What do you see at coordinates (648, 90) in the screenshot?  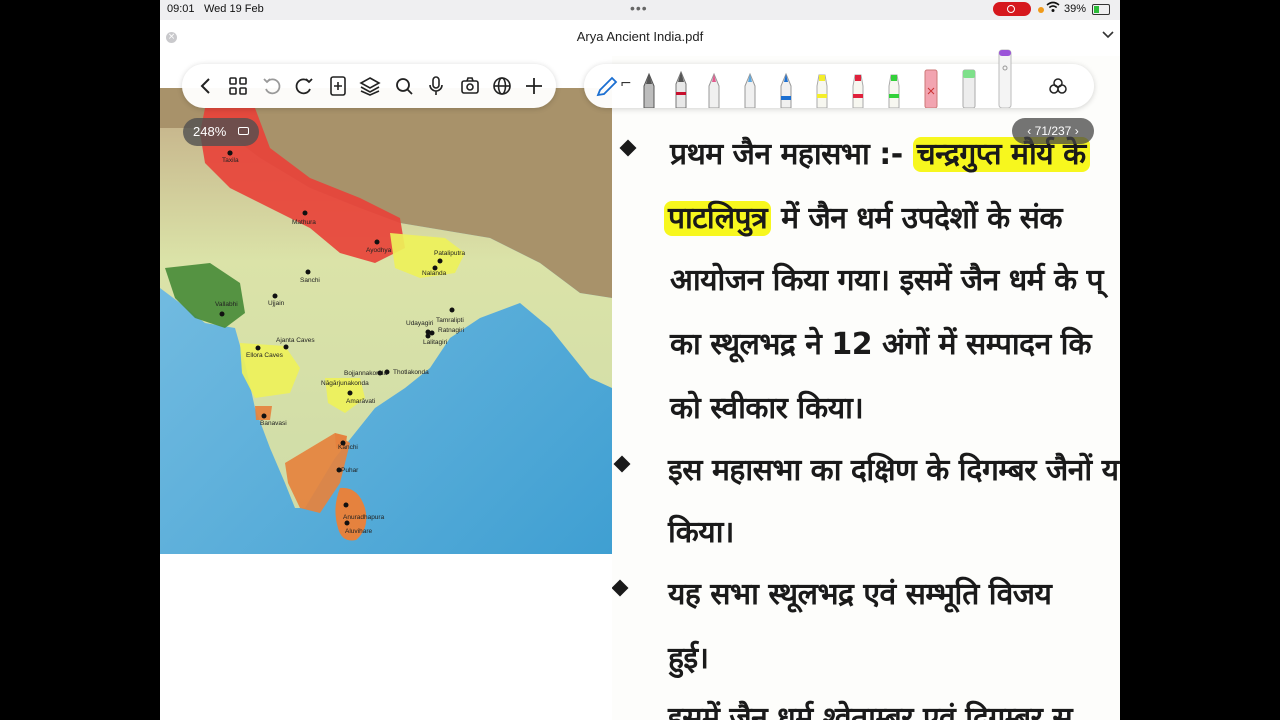 I see `fountain-pen-icon` at bounding box center [648, 90].